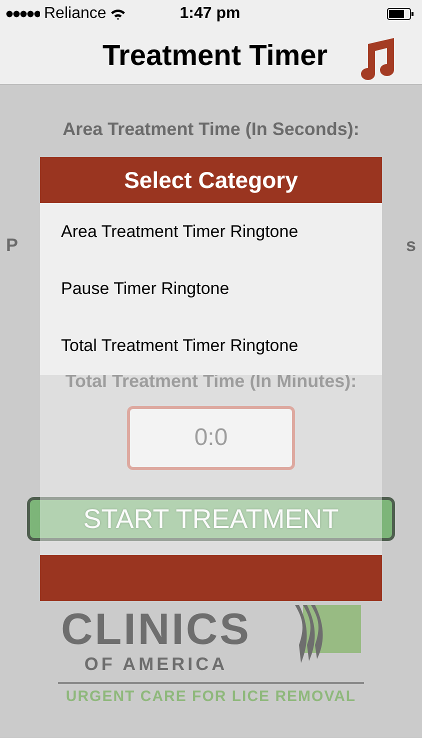 This screenshot has width=422, height=750. Describe the element at coordinates (156, 630) in the screenshot. I see `logo-wordmark: CLINICS` at that location.